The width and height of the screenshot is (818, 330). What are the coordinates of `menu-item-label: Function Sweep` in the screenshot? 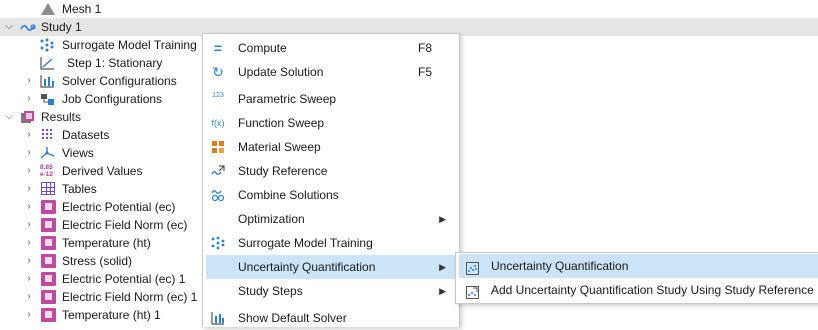 It's located at (281, 123).